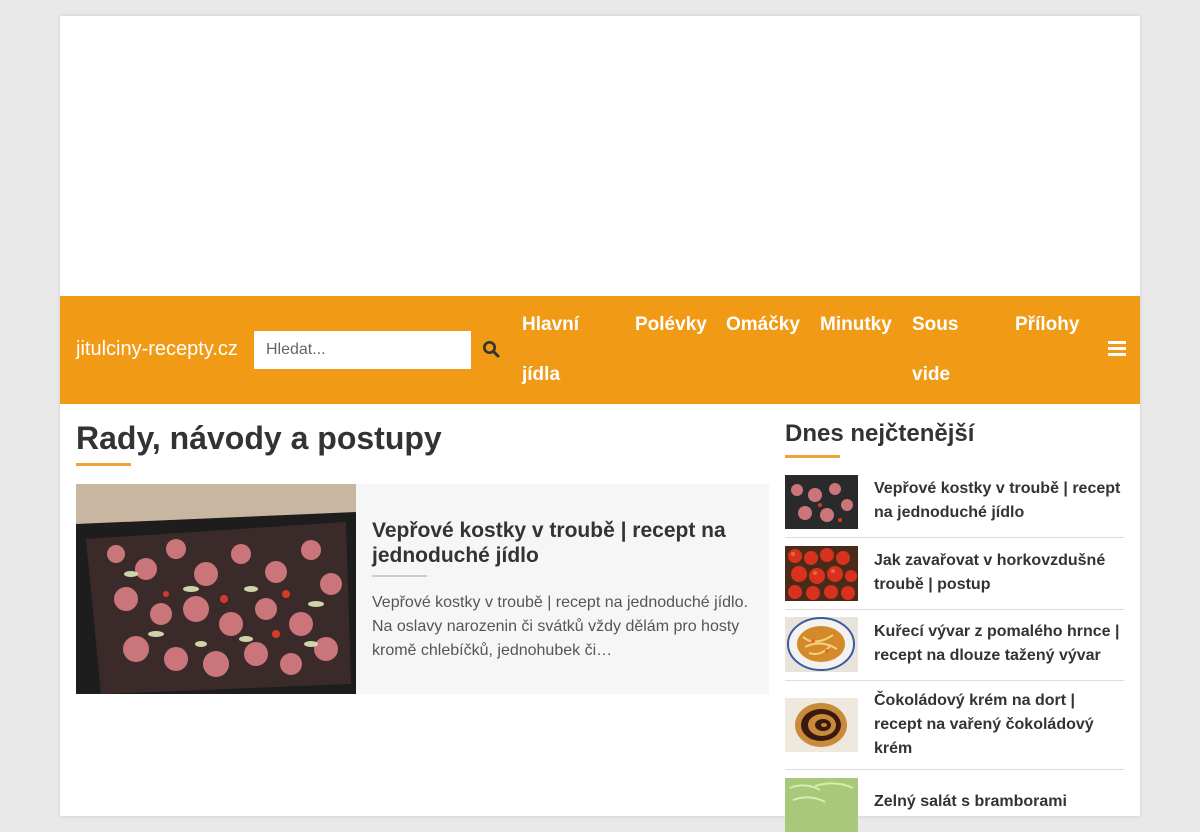 Image resolution: width=1200 pixels, height=832 pixels. I want to click on chicken-broth-thumb, so click(821, 644).